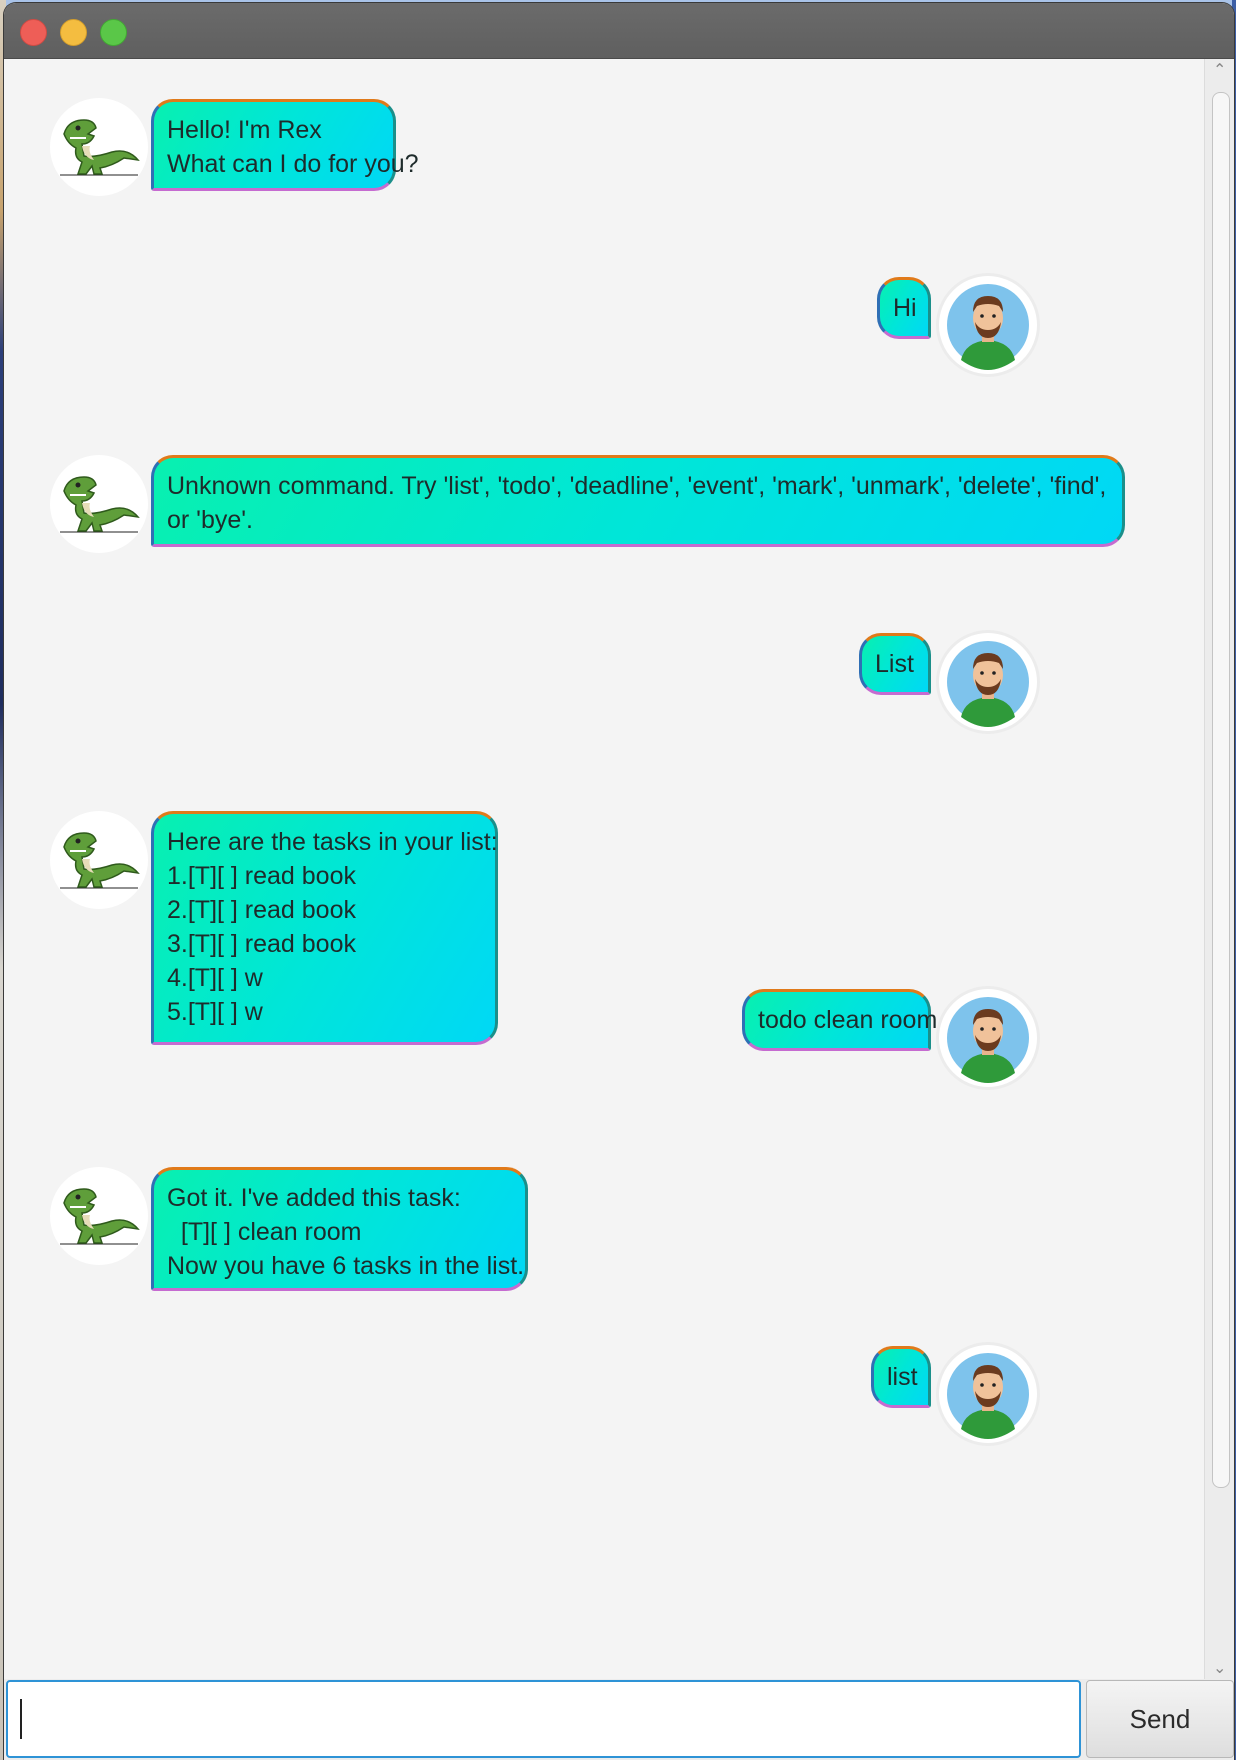 This screenshot has height=1760, width=1236. I want to click on zoom-window-button, so click(113, 32).